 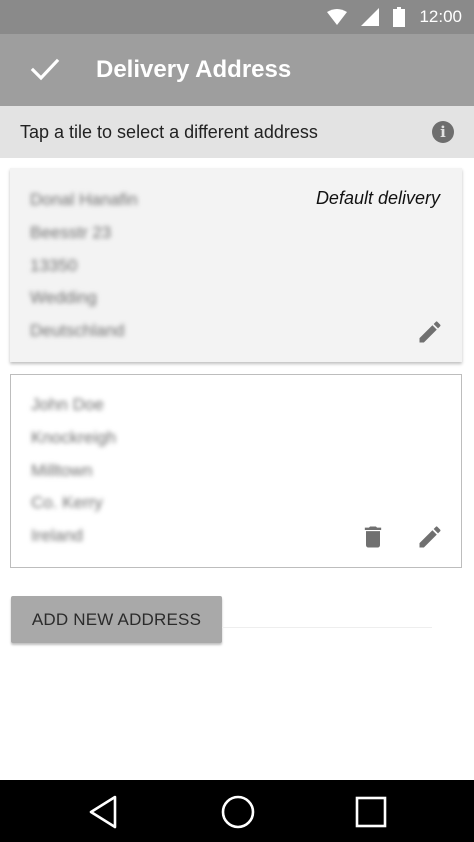 What do you see at coordinates (169, 132) in the screenshot?
I see `hint-text: Tap a tile to select a different address` at bounding box center [169, 132].